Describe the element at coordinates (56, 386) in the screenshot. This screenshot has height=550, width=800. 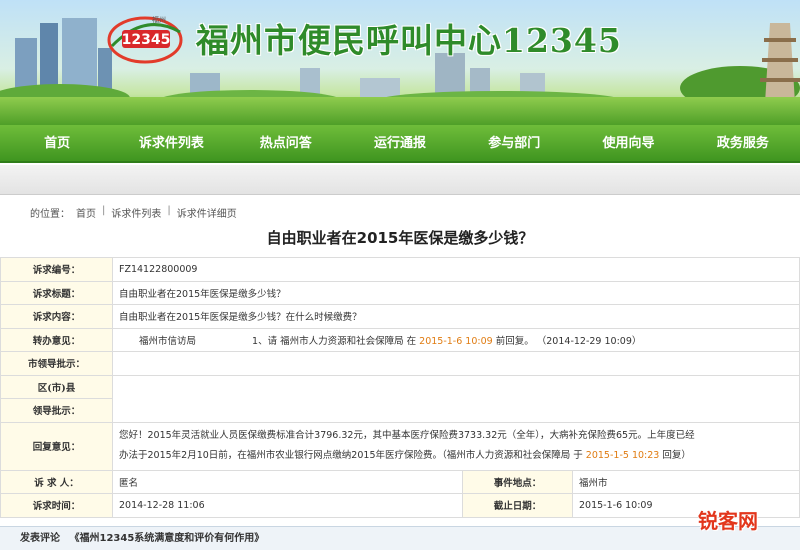
I see `district-label: 区(市)县` at that location.